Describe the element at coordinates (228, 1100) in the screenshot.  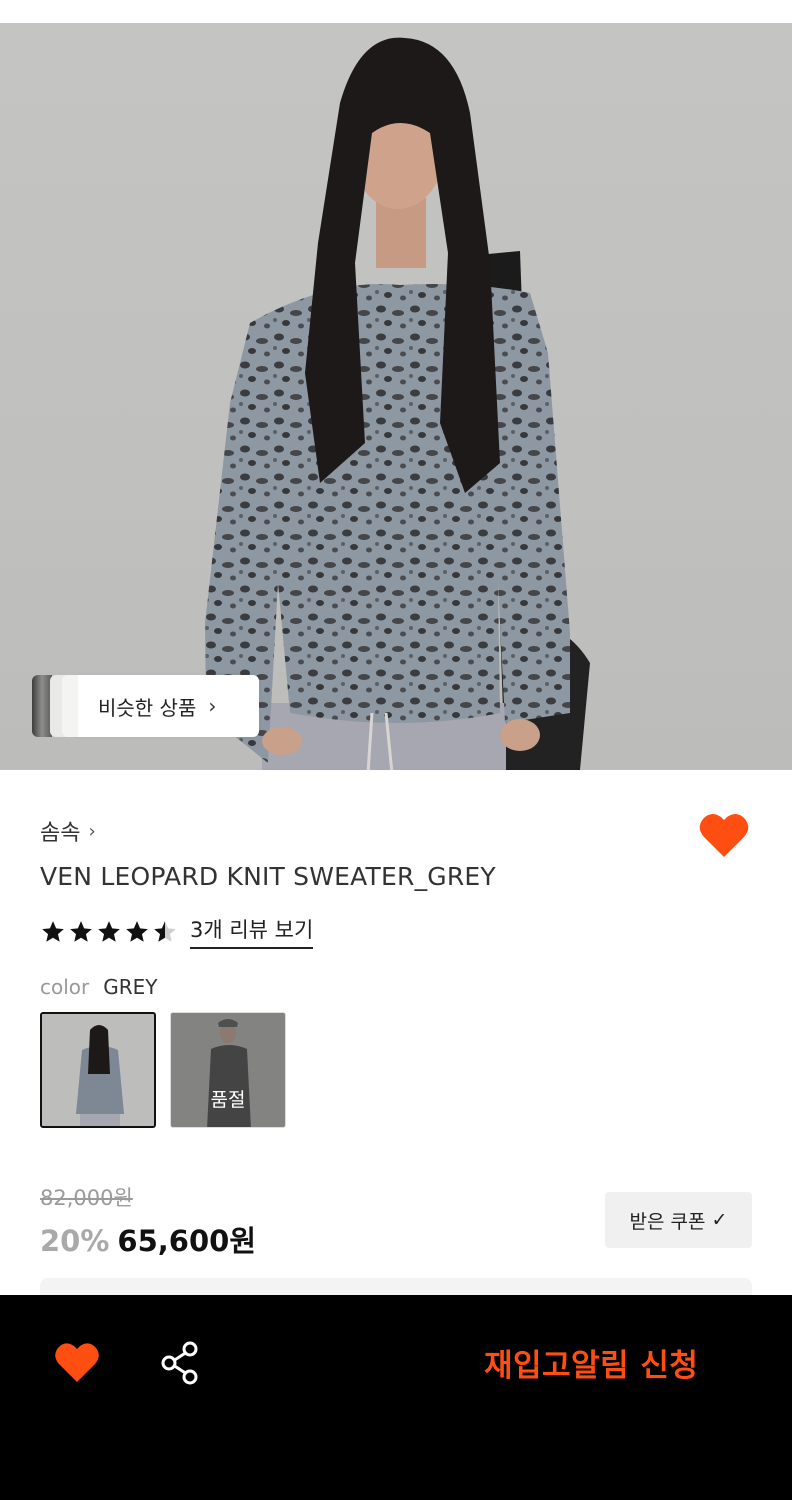
I see `soldout-label: 품절` at that location.